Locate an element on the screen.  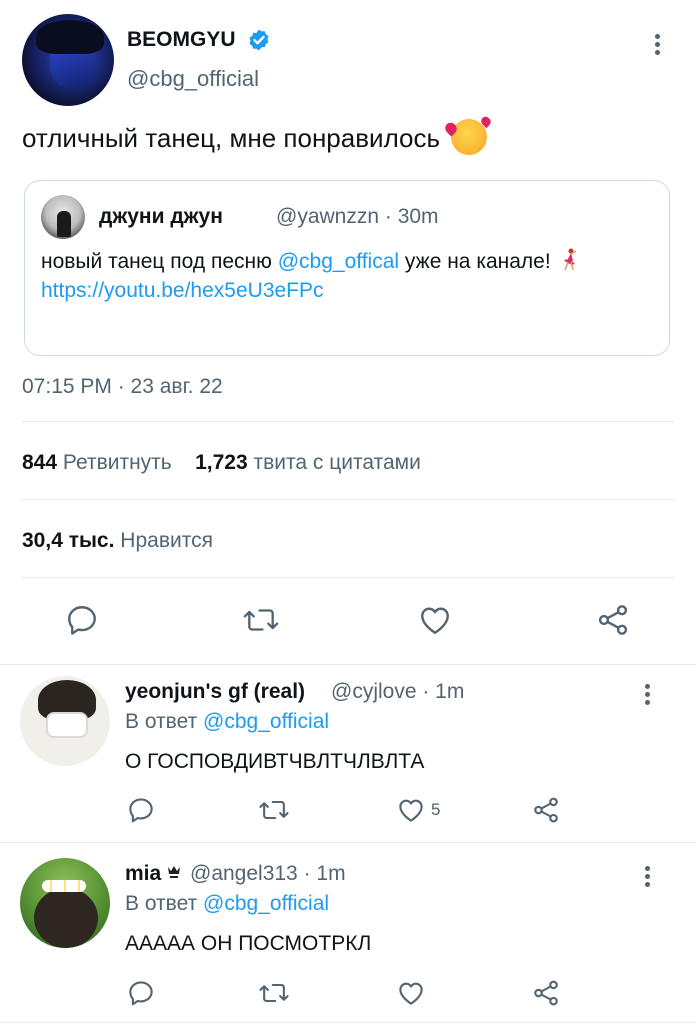
likes-stats: 30,4 тыс. Нравится is located at coordinates (117, 541).